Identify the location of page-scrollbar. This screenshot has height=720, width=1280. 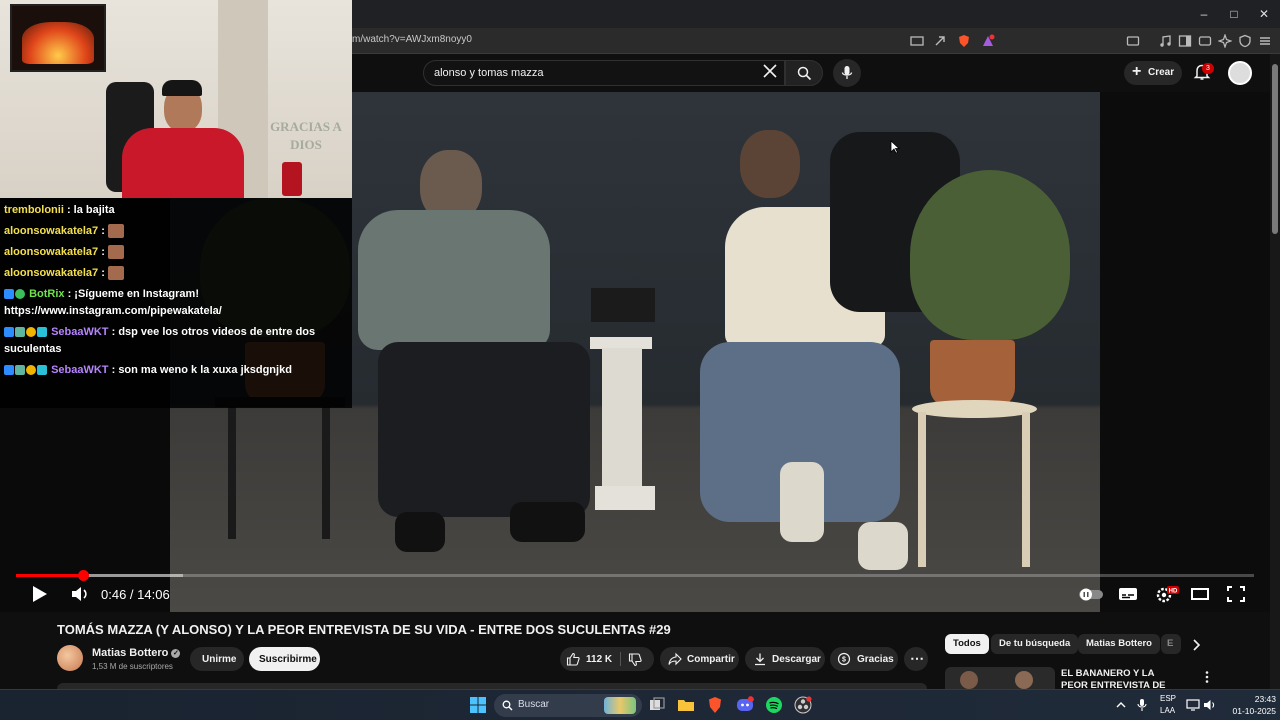
(1275, 371).